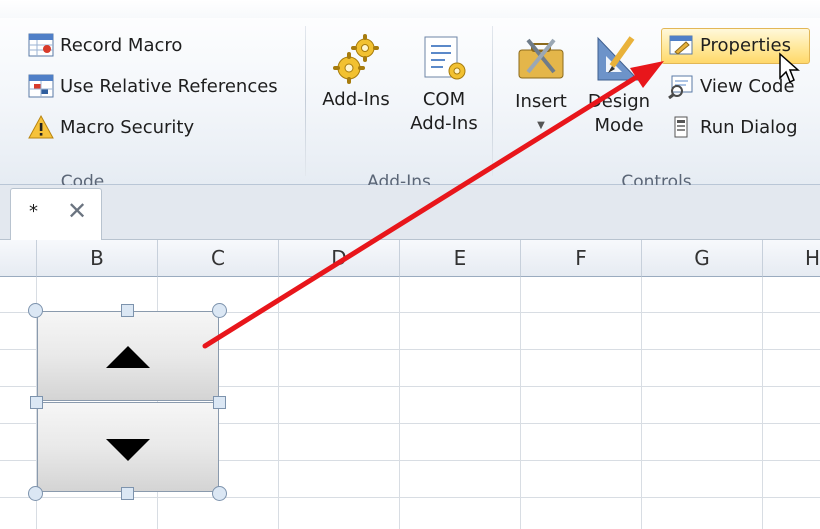 The width and height of the screenshot is (820, 529). What do you see at coordinates (77, 211) in the screenshot?
I see `close-icon: ✕` at bounding box center [77, 211].